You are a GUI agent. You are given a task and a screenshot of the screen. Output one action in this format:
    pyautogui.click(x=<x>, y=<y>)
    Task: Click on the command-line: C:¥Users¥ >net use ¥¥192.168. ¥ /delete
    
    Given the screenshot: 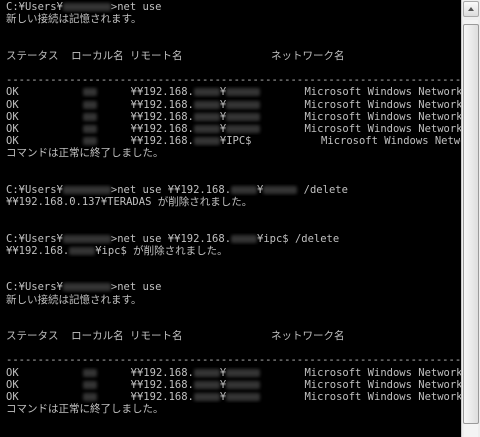 What is the action you would take?
    pyautogui.click(x=233, y=190)
    